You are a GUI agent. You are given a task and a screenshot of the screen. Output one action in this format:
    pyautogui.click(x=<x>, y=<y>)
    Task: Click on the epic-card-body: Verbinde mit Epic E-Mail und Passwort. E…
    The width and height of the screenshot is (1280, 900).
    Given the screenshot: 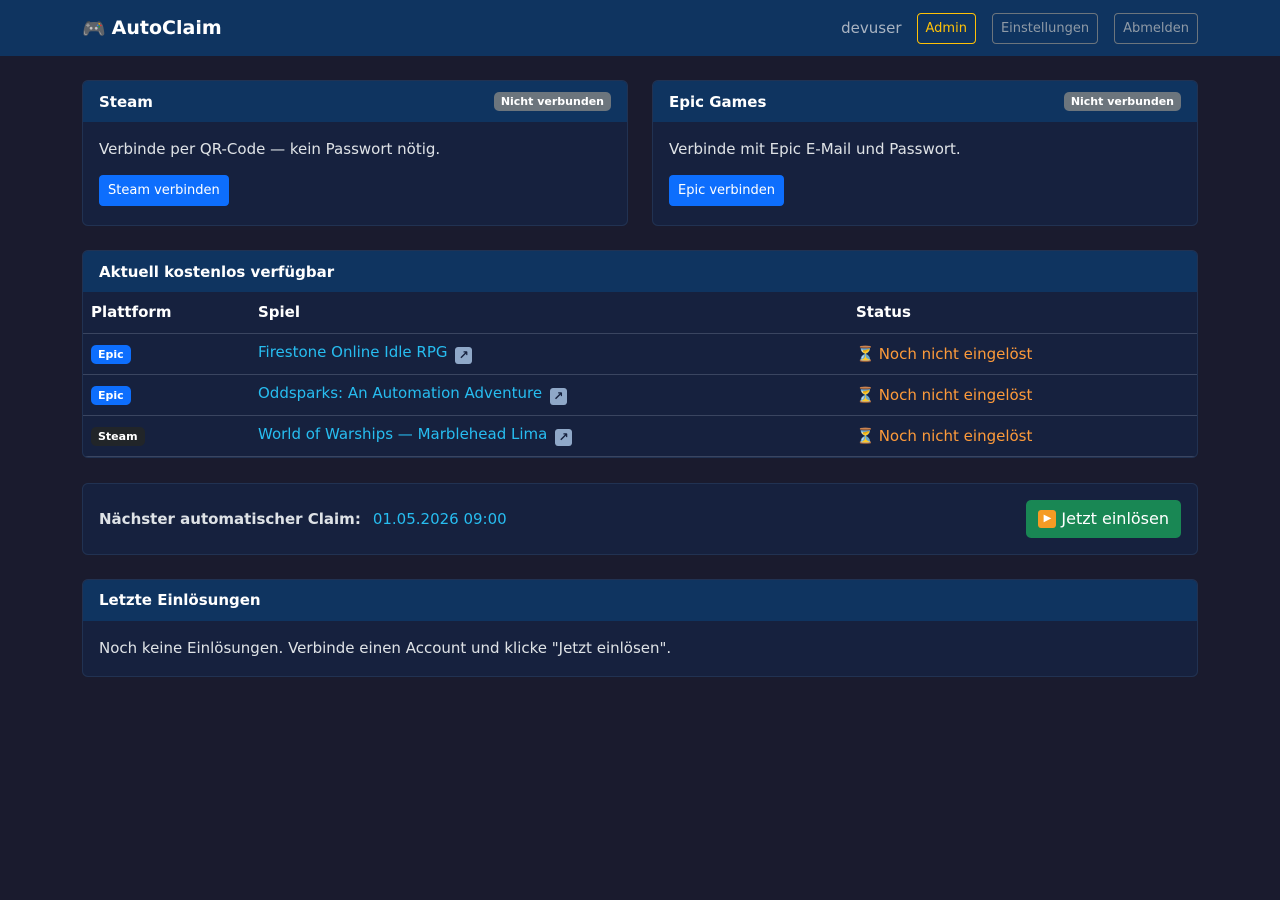 What is the action you would take?
    pyautogui.click(x=925, y=172)
    